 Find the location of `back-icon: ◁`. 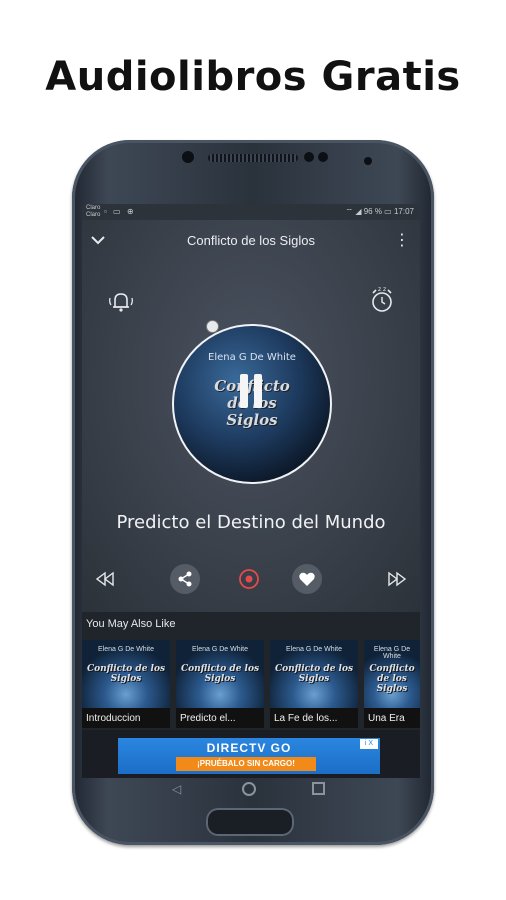

back-icon: ◁ is located at coordinates (176, 789).